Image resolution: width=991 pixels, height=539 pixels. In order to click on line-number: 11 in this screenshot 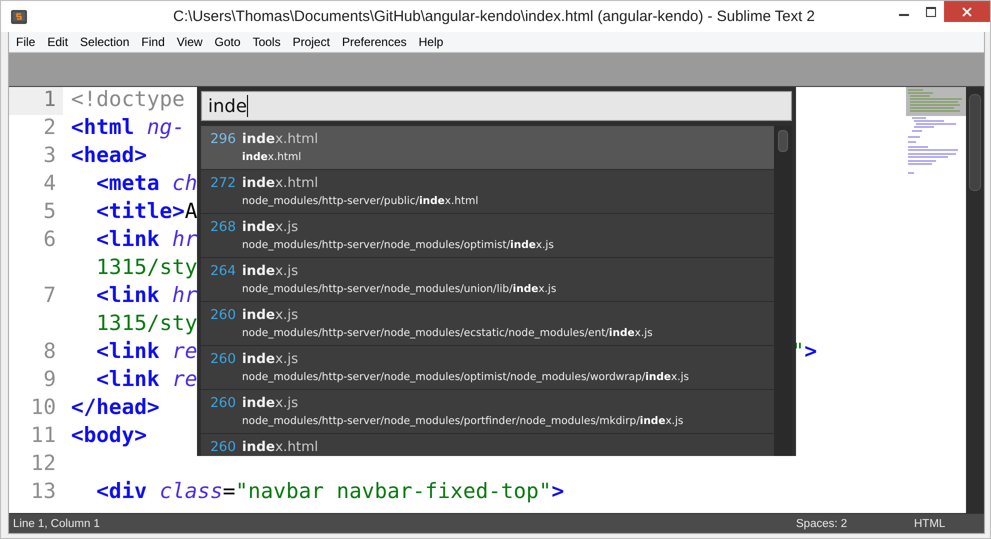, I will do `click(43, 435)`.